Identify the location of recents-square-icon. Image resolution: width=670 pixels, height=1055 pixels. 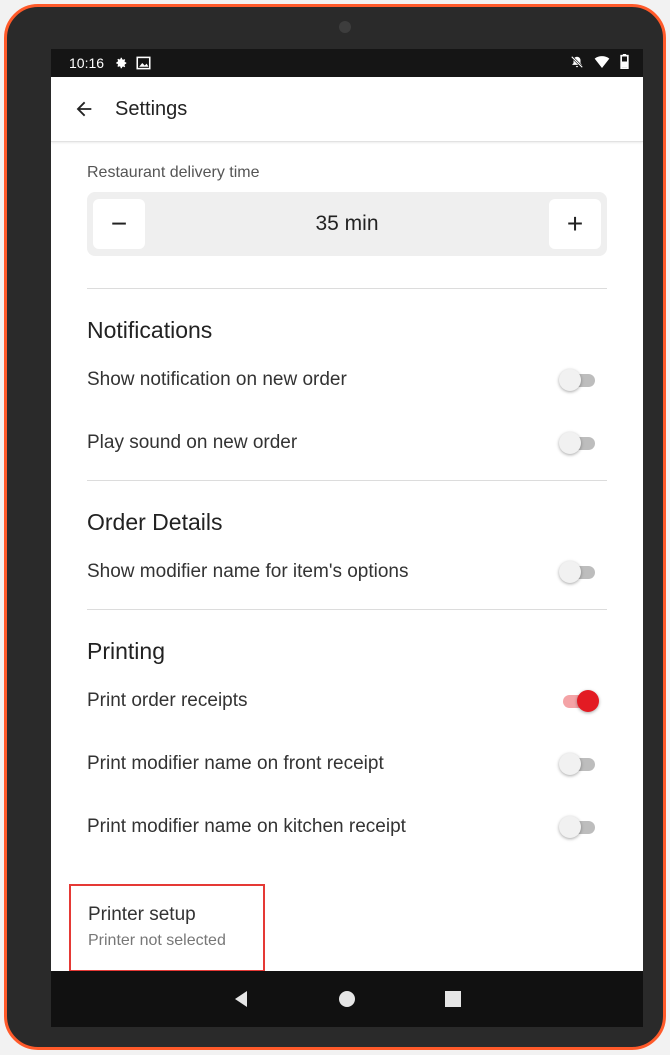
(453, 999).